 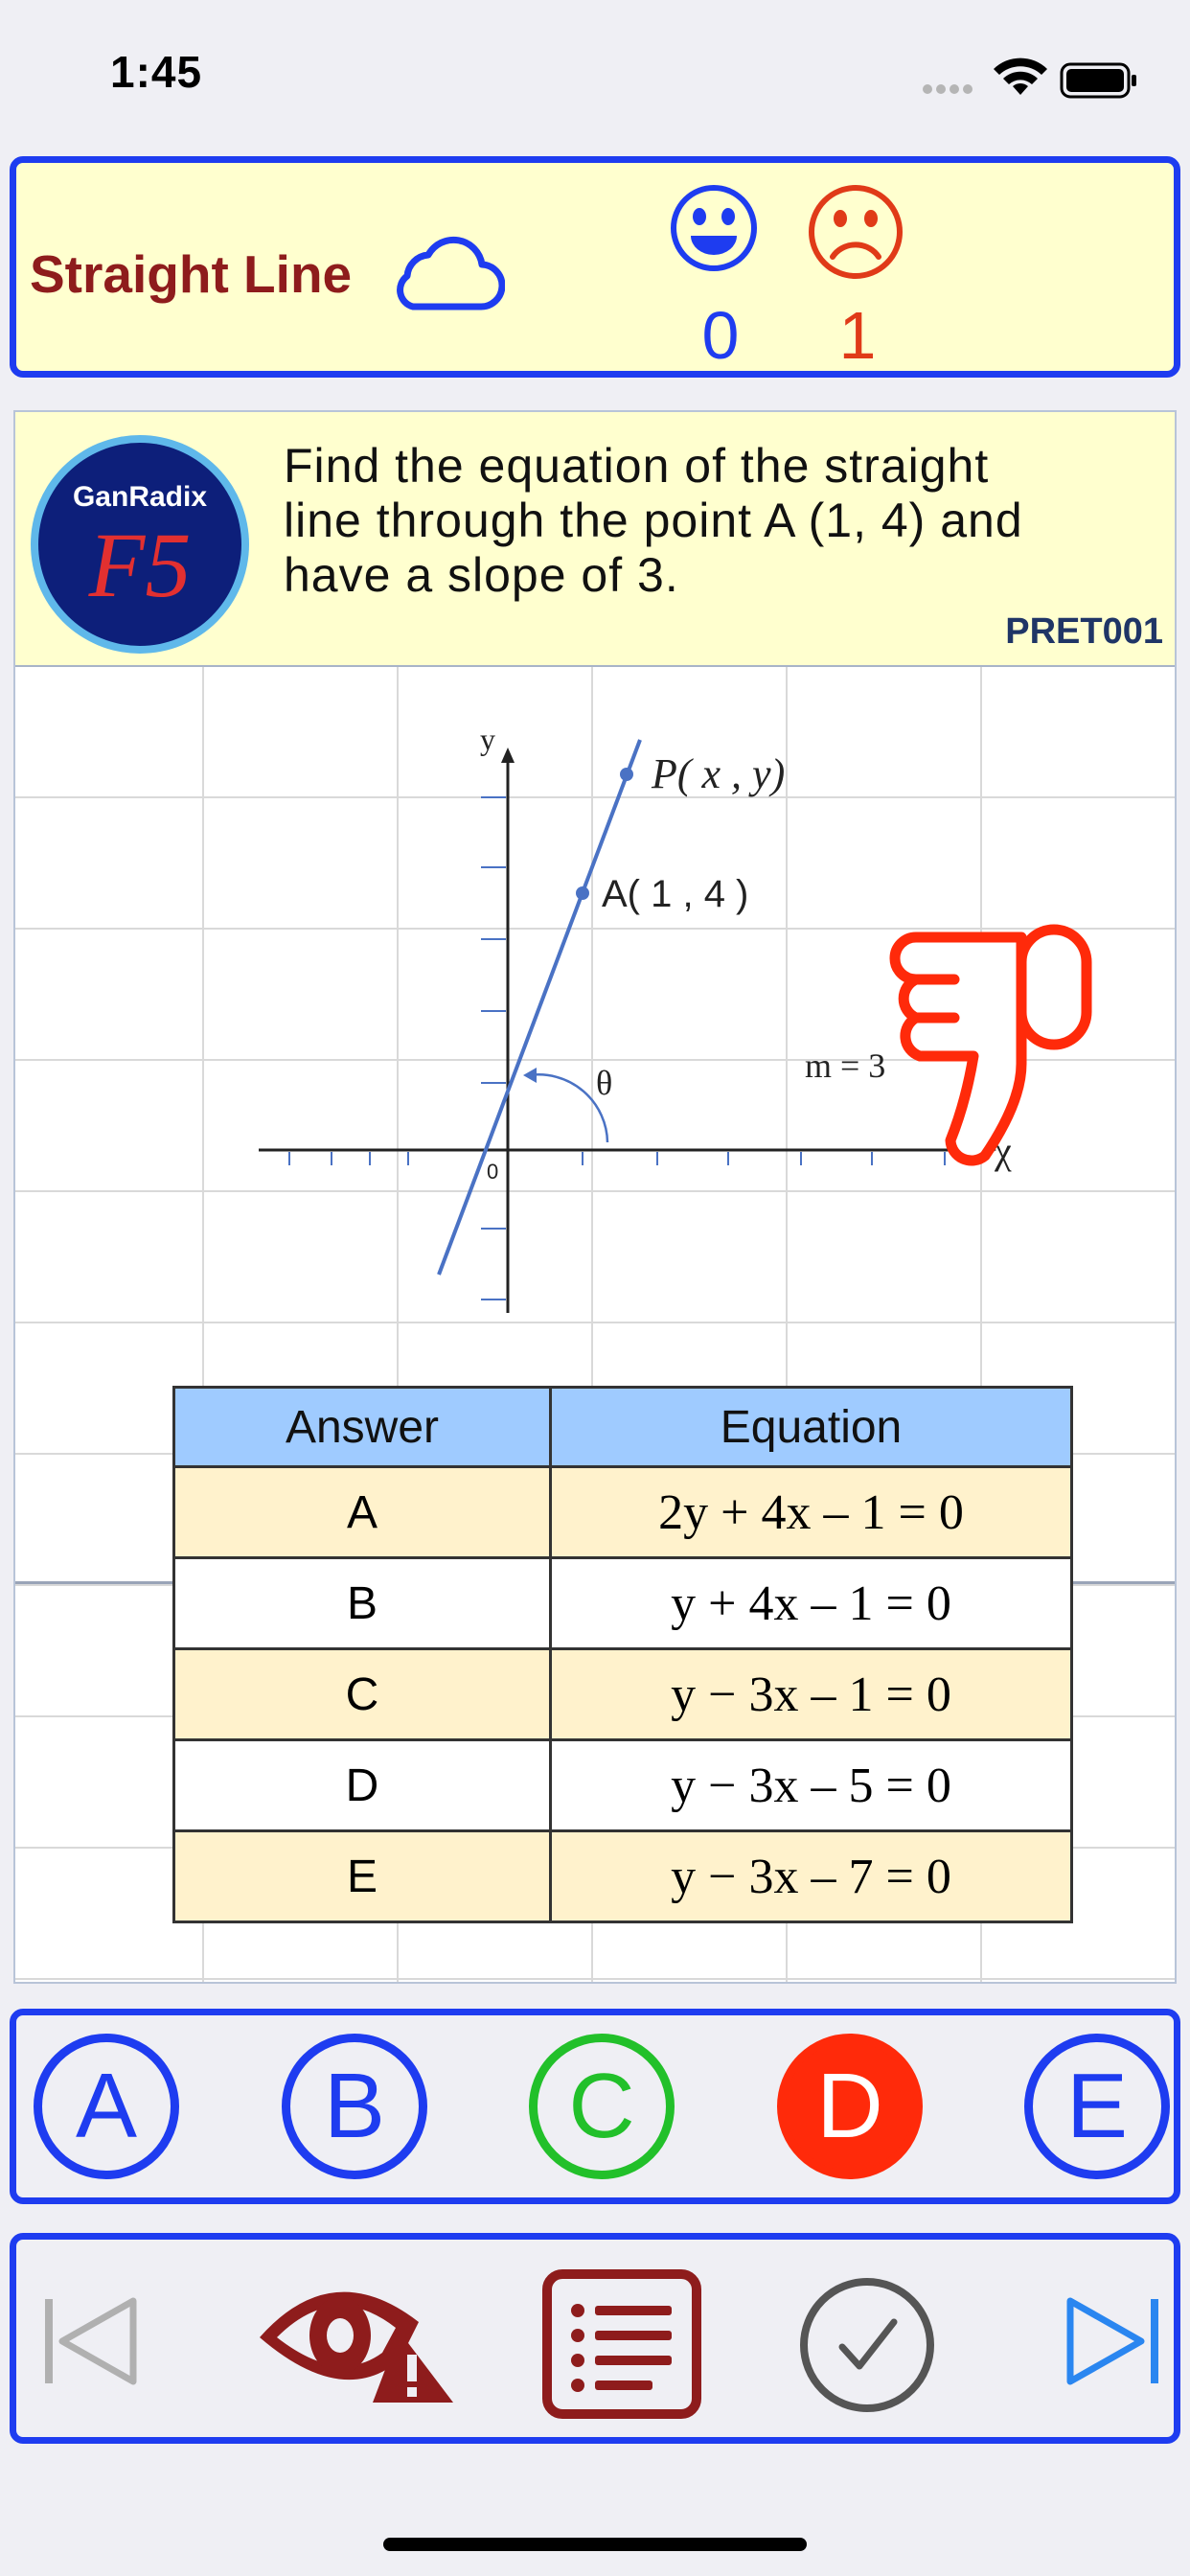 I want to click on bottom-toolbar, so click(x=595, y=2338).